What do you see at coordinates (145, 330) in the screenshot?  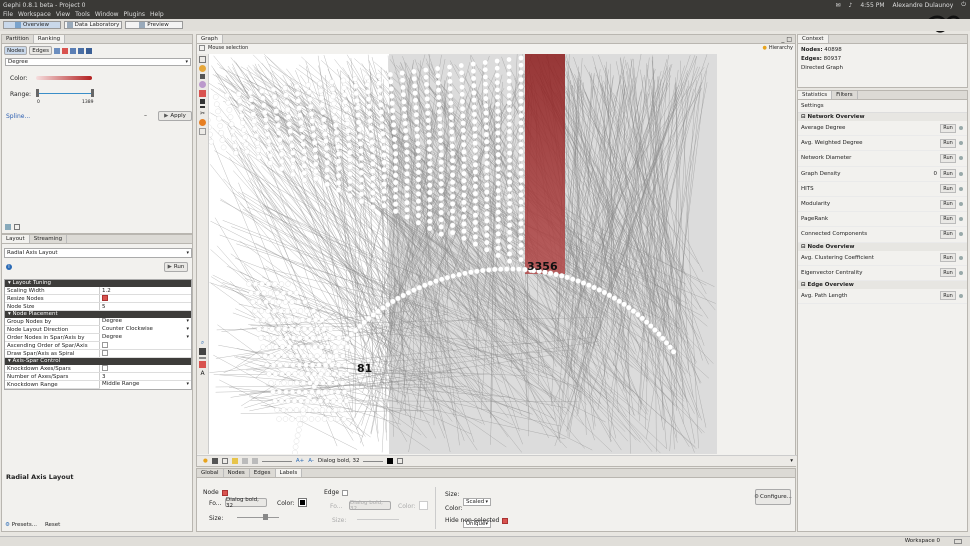 I see `layout-direction-select: Counter Clockwise` at bounding box center [145, 330].